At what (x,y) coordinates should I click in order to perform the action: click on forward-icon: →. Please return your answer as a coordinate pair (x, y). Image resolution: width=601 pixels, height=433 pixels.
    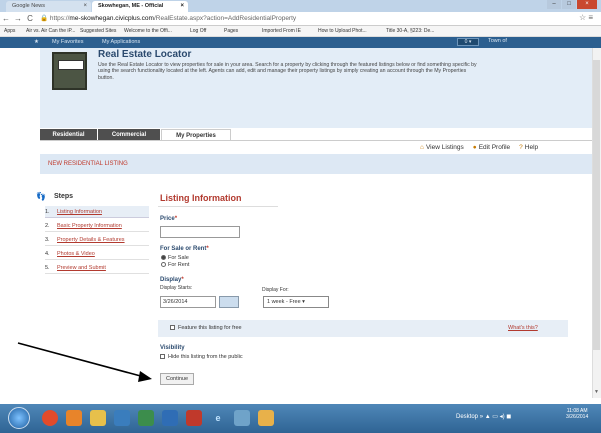
    Looking at the image, I should click on (18, 18).